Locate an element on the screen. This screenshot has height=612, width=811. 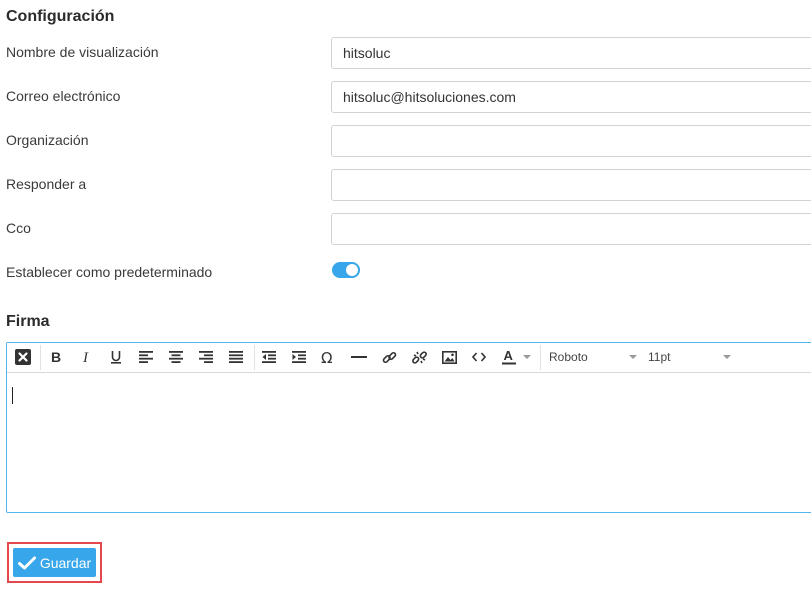
align-right-icon is located at coordinates (206, 357).